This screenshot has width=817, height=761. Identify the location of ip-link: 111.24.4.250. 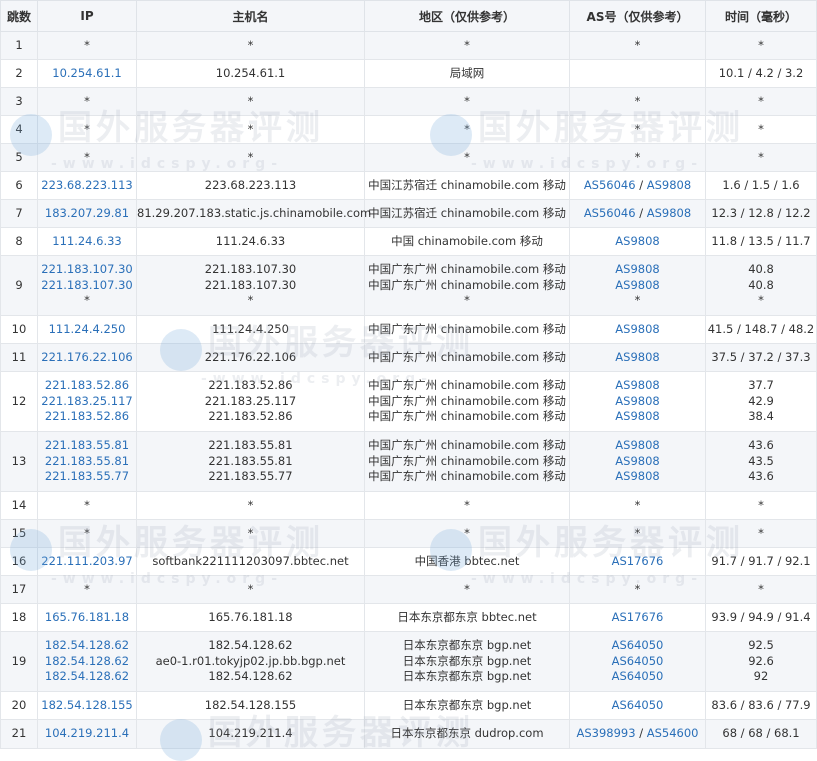
(87, 330).